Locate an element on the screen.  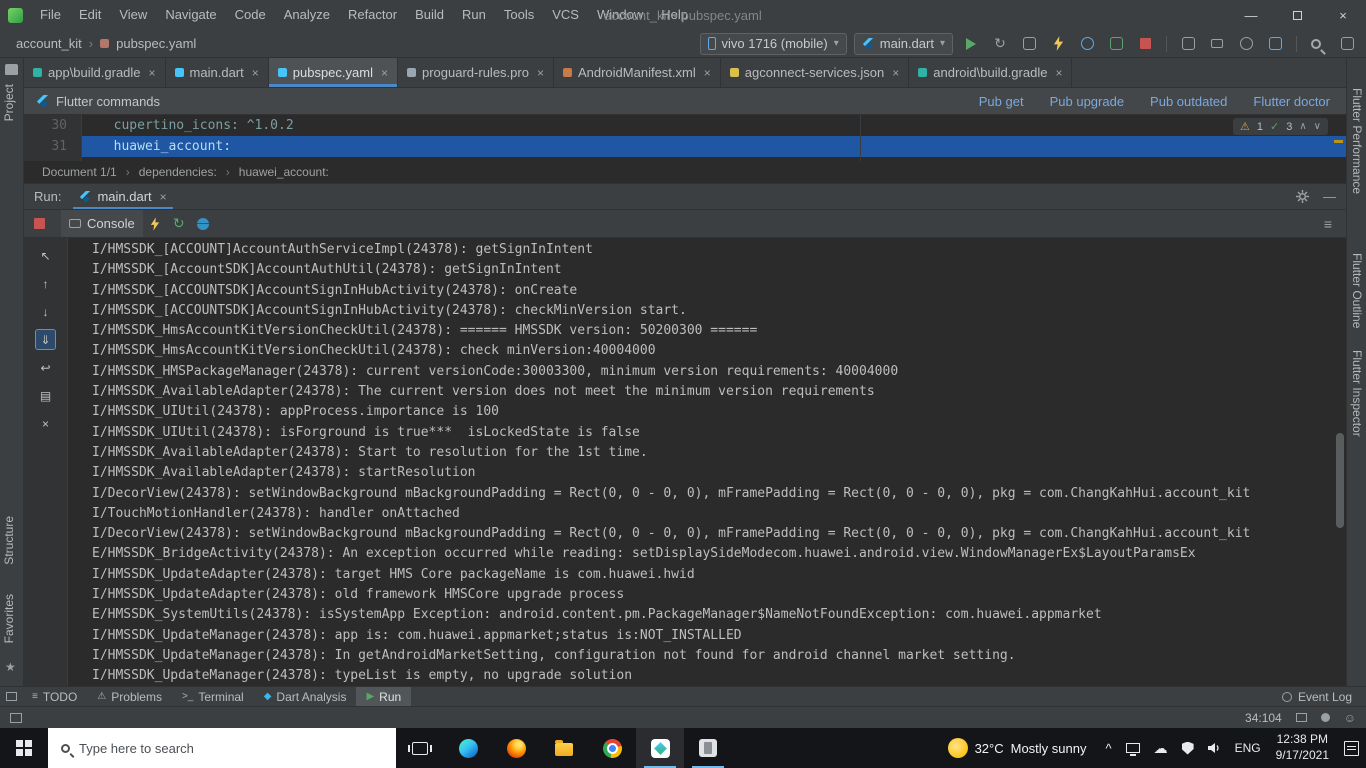
search-input is located at coordinates (237, 748).